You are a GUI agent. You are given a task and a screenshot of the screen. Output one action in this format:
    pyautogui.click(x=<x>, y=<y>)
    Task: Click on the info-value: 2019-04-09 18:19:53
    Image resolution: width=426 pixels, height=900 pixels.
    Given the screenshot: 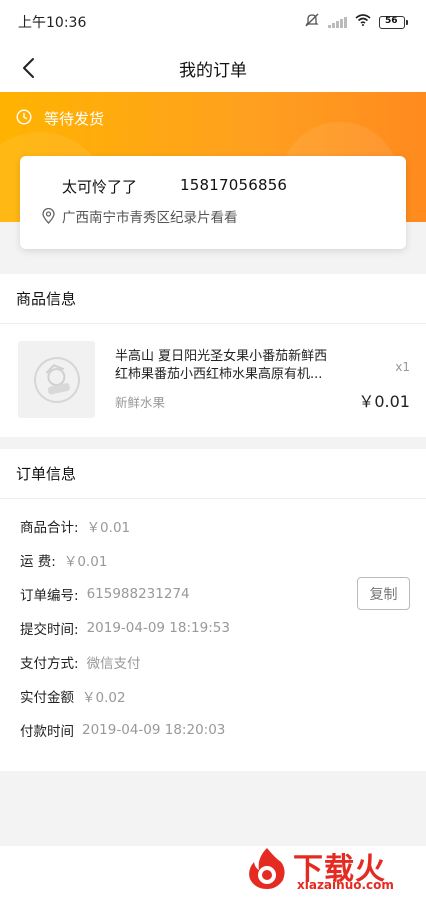 What is the action you would take?
    pyautogui.click(x=158, y=628)
    